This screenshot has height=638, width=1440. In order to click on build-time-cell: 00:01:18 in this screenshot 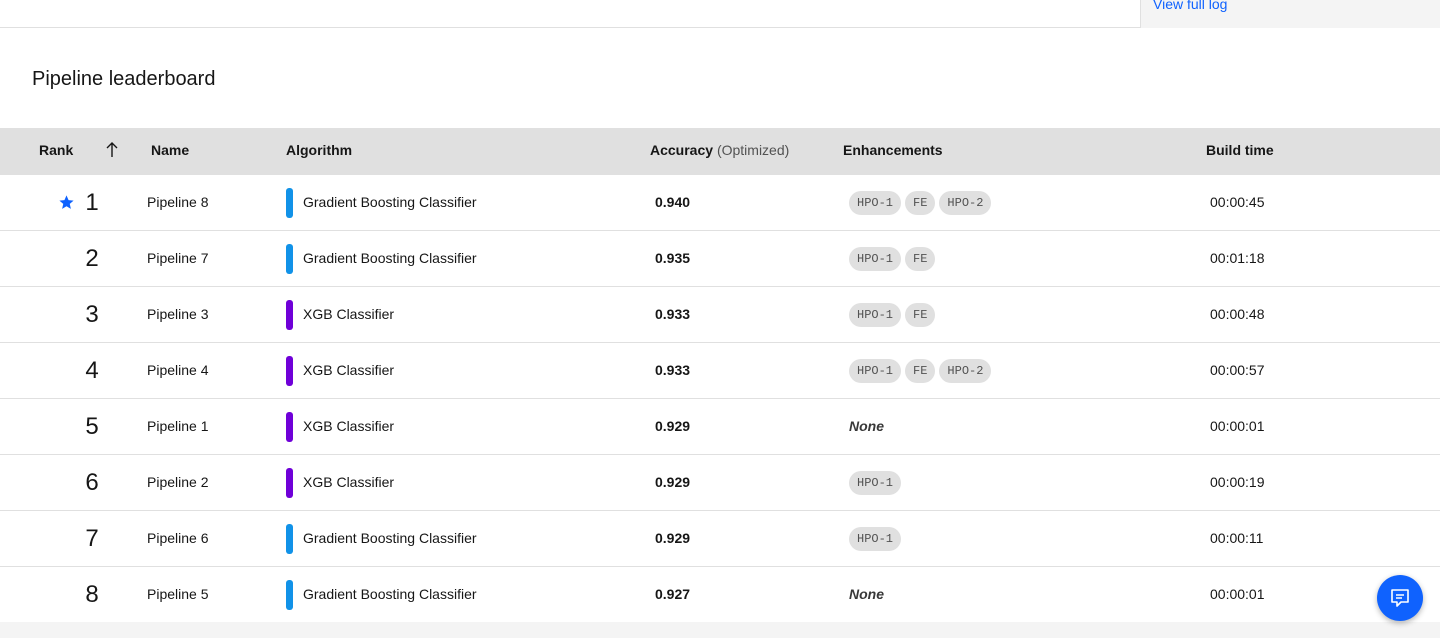, I will do `click(1237, 258)`.